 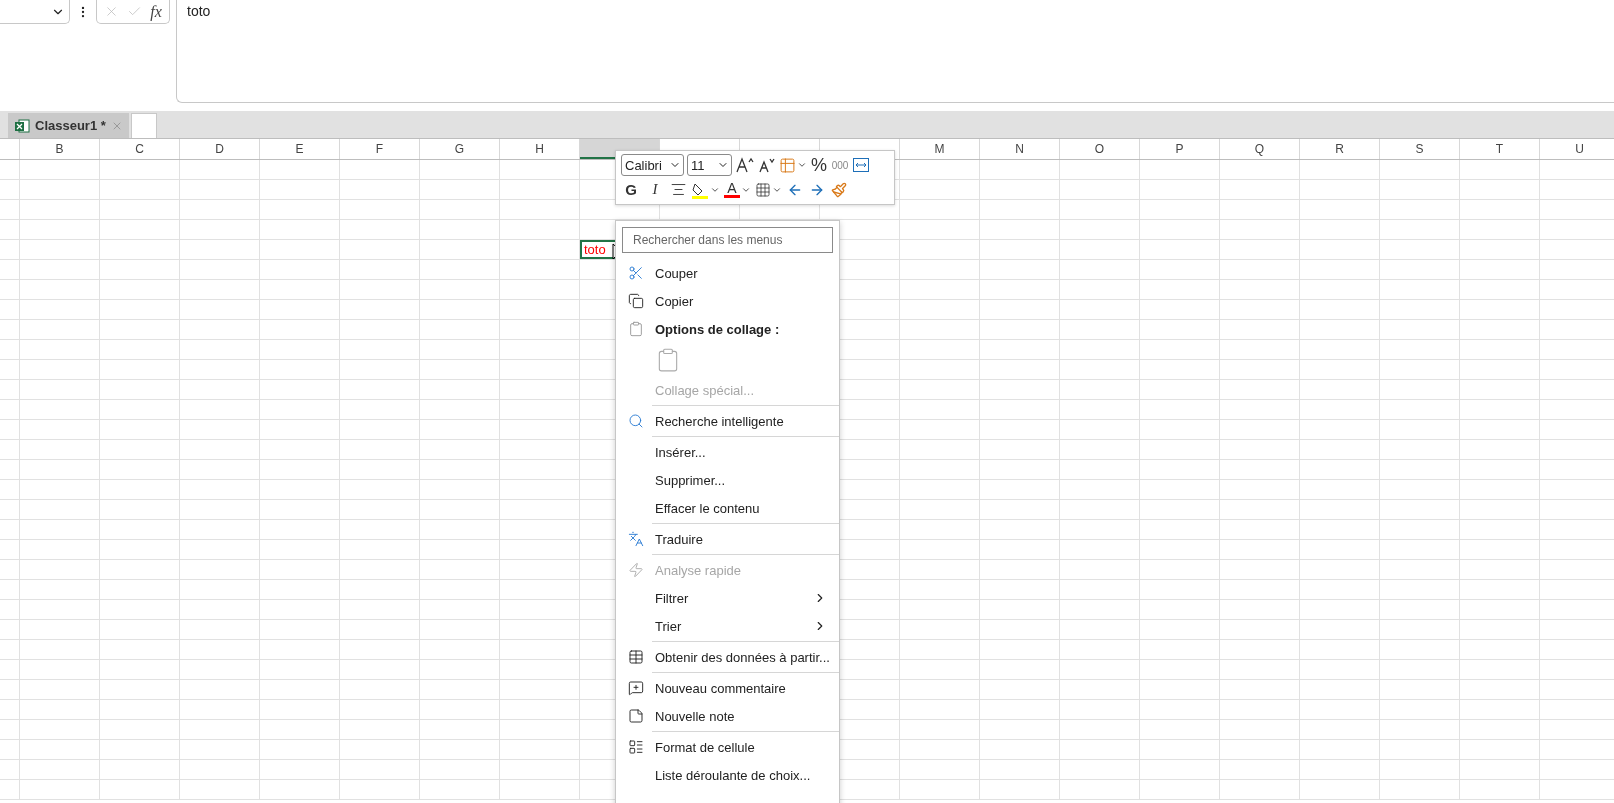 What do you see at coordinates (727, 421) in the screenshot?
I see `menu-item: Recherche intelligente` at bounding box center [727, 421].